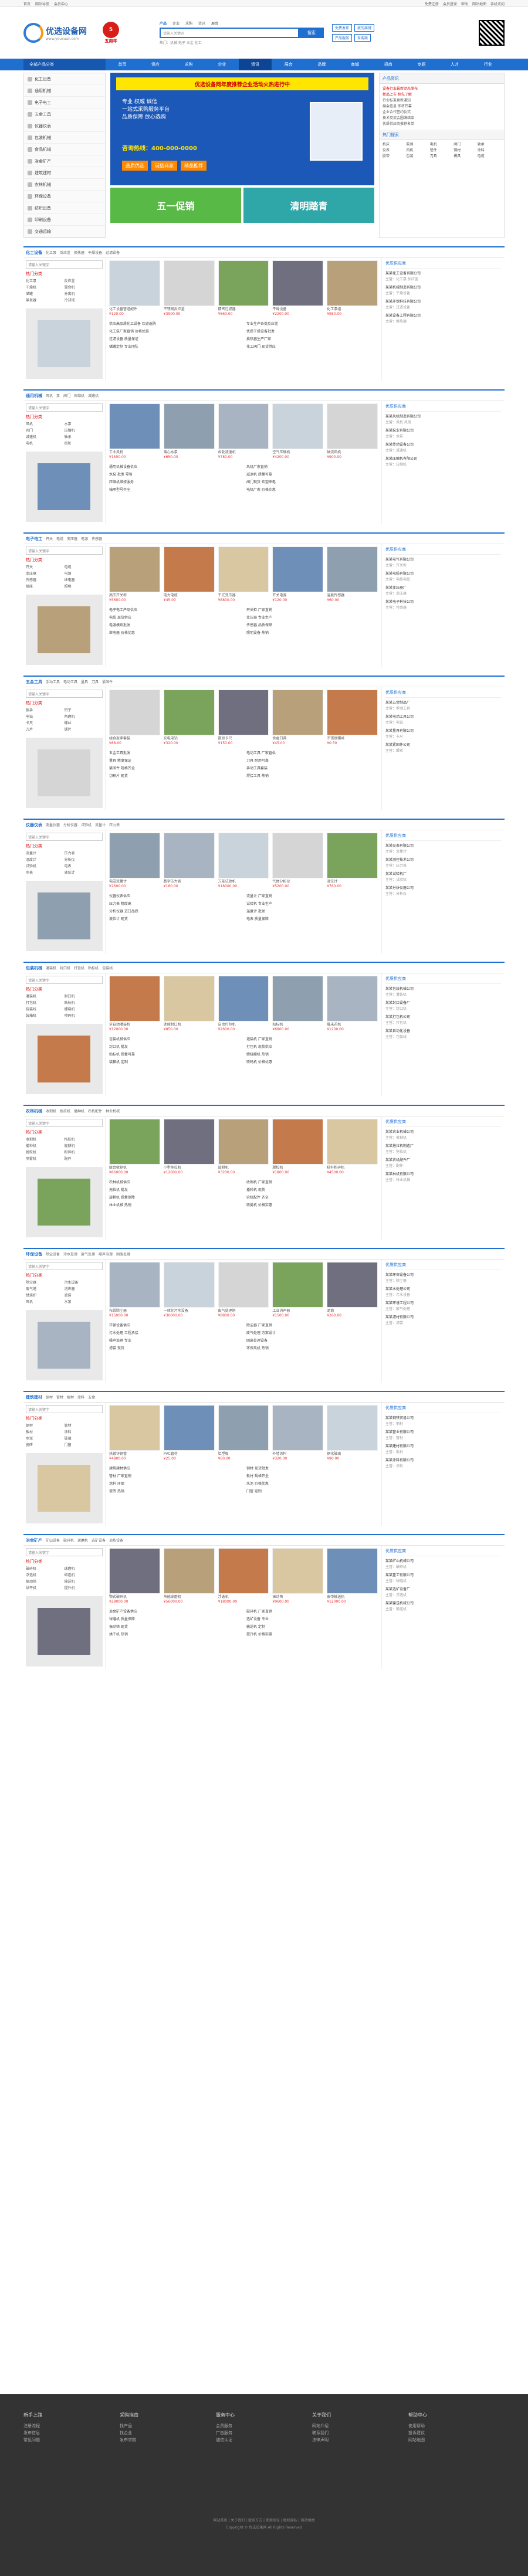  Describe the element at coordinates (34, 253) in the screenshot. I see `section-title: 化工设备` at that location.